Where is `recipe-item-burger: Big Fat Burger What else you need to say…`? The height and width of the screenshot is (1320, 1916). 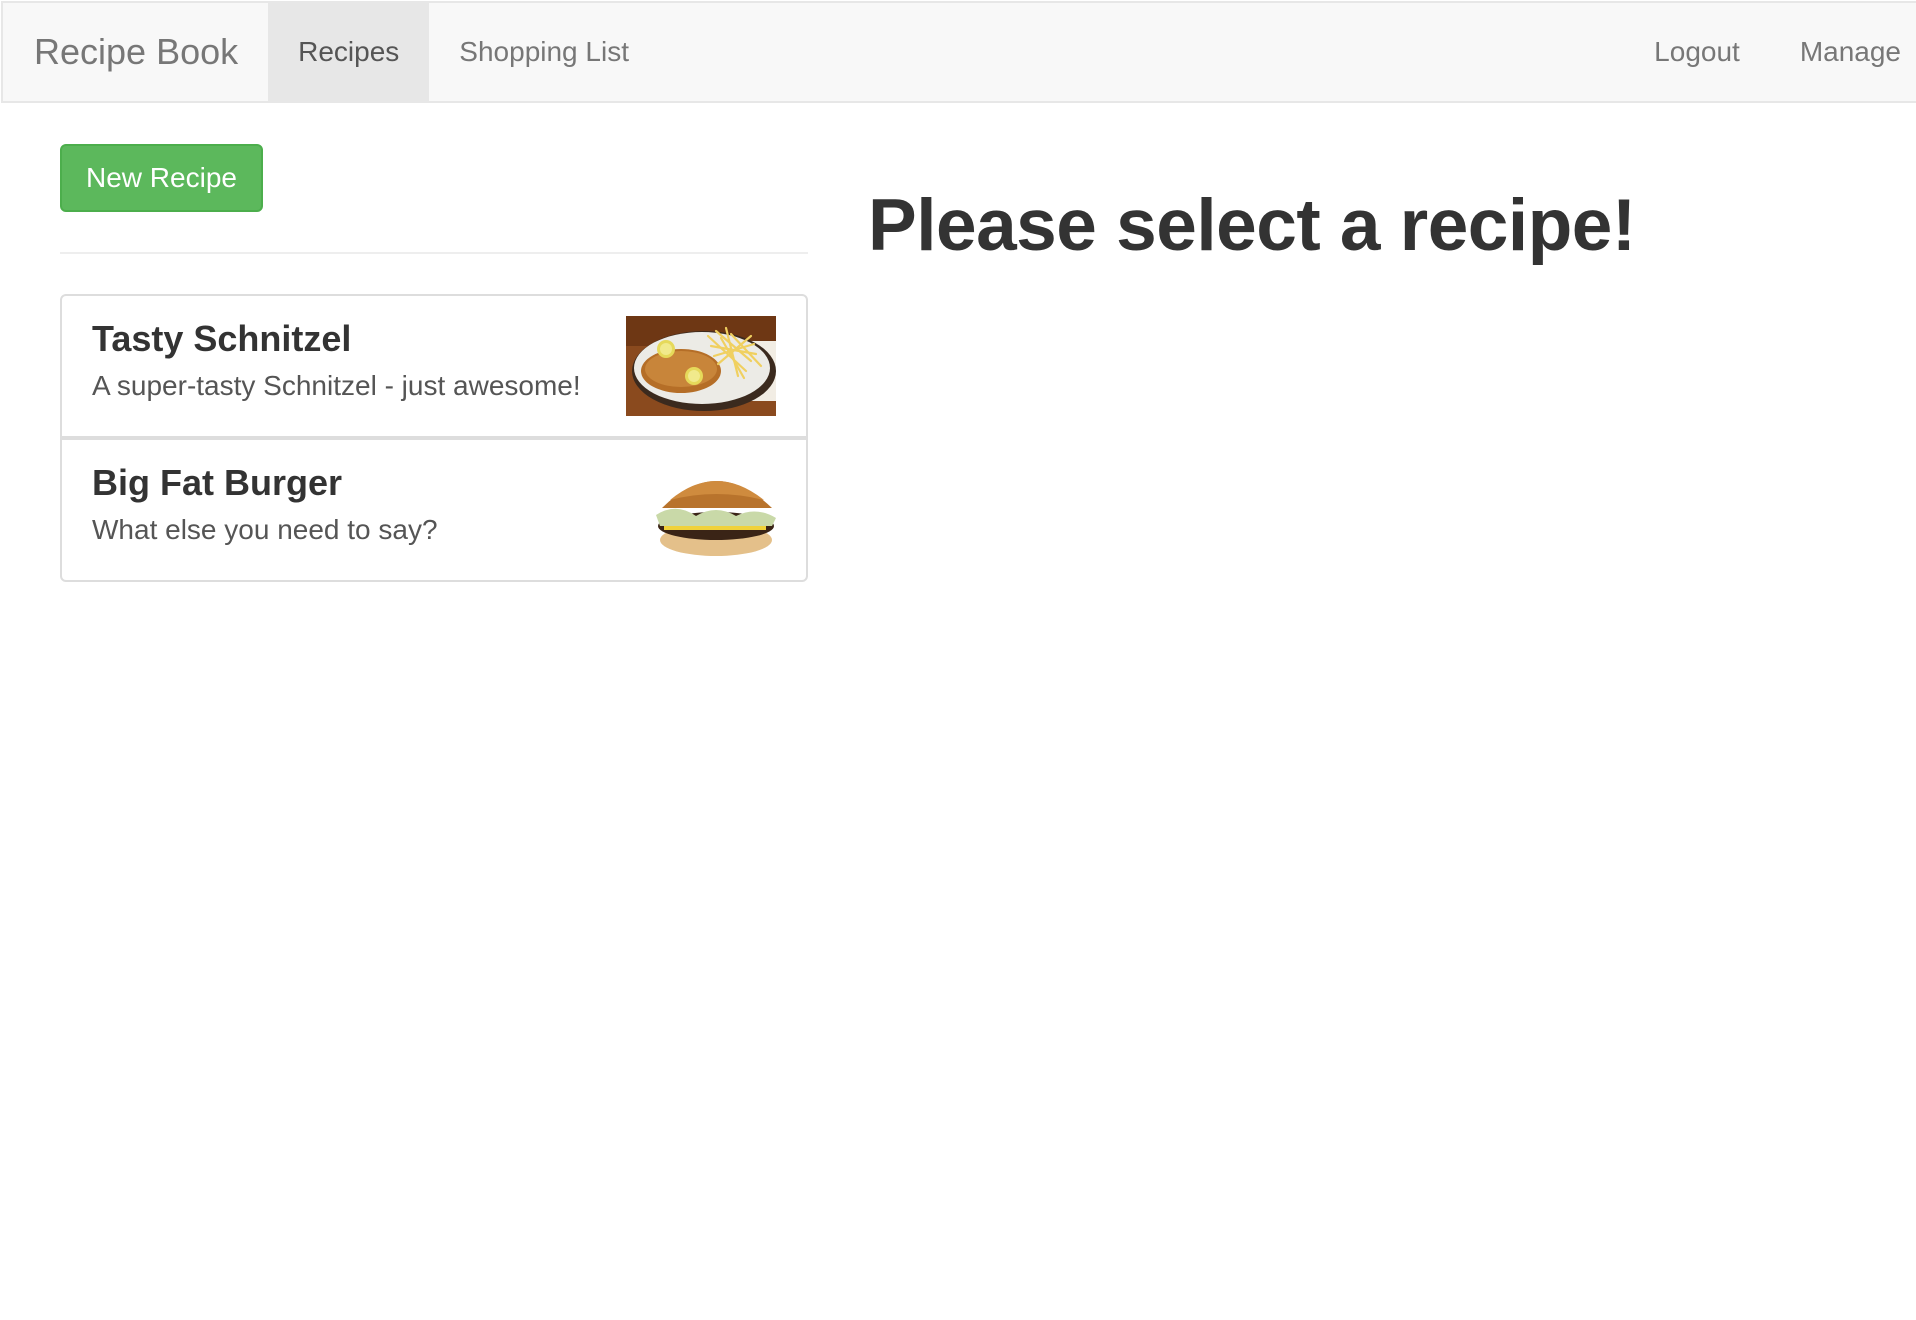 recipe-item-burger: Big Fat Burger What else you need to say… is located at coordinates (434, 510).